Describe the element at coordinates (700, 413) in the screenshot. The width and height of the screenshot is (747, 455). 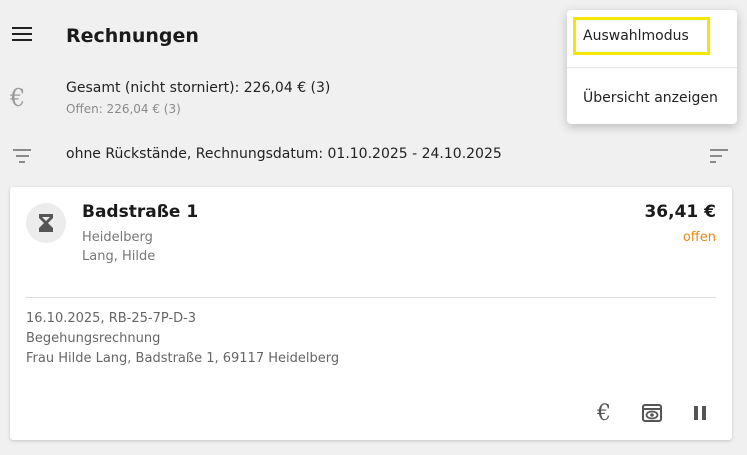
I see `pause-icon` at that location.